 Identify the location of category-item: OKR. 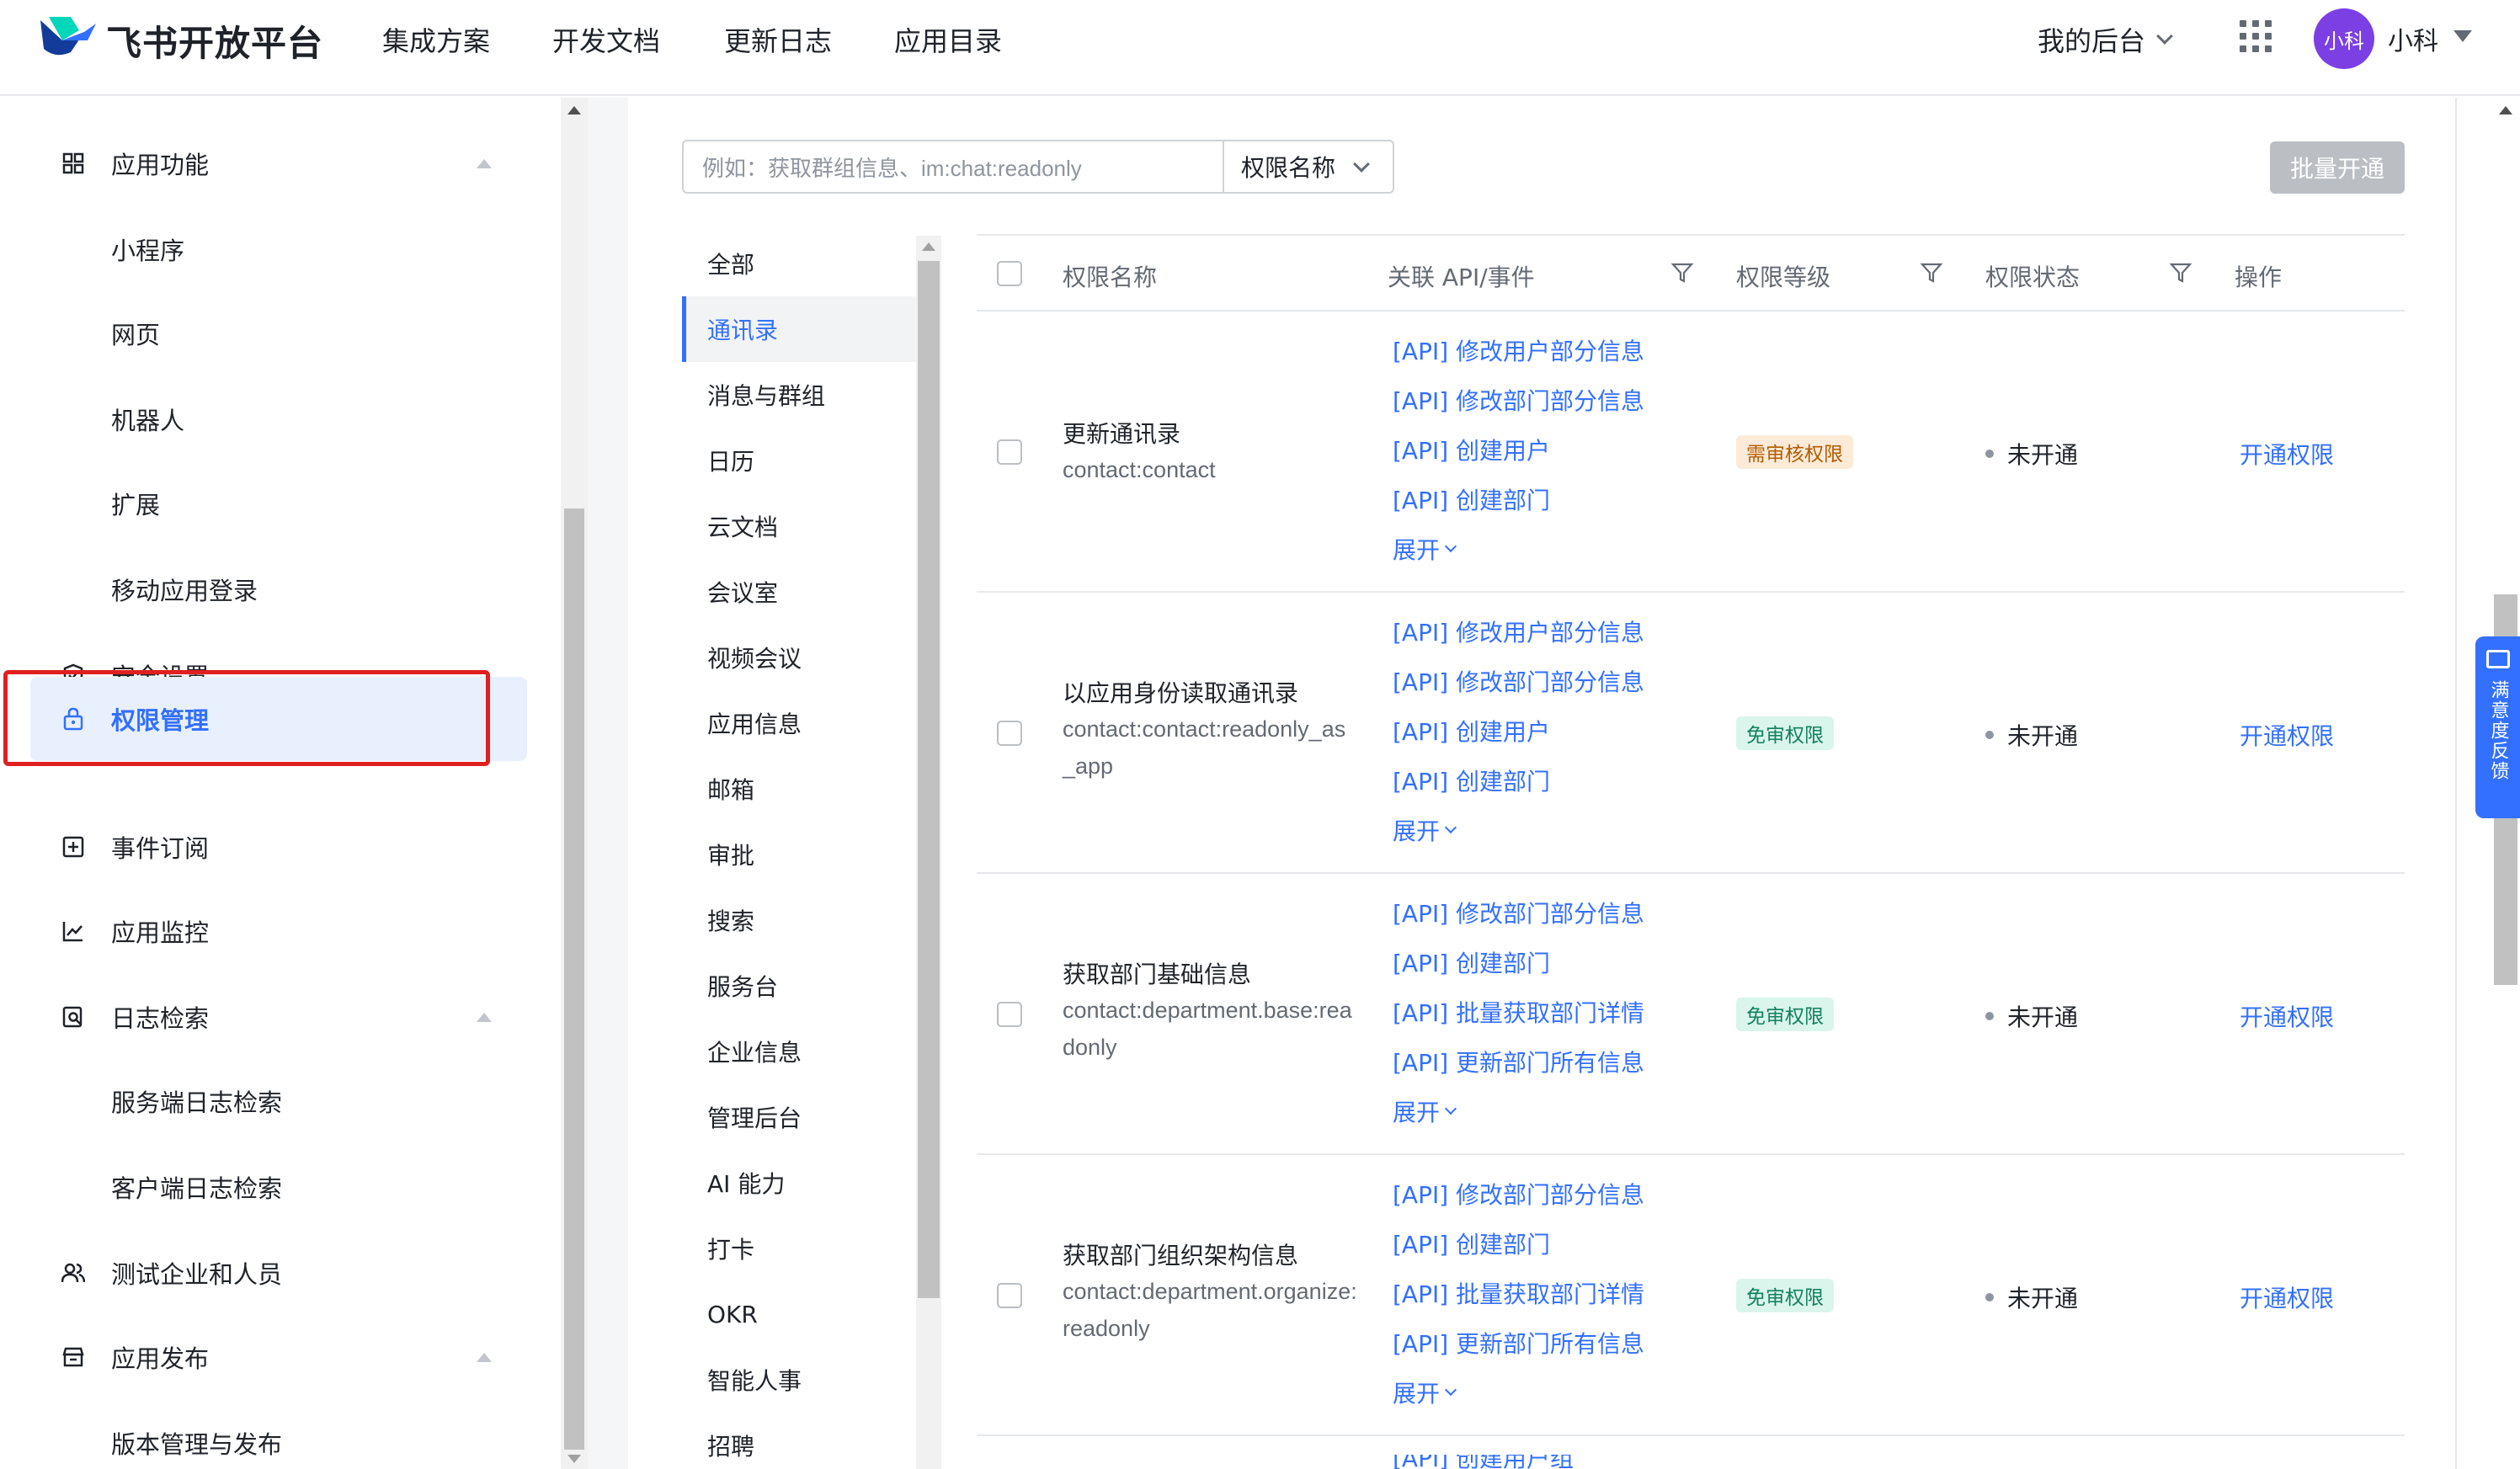
(799, 1314).